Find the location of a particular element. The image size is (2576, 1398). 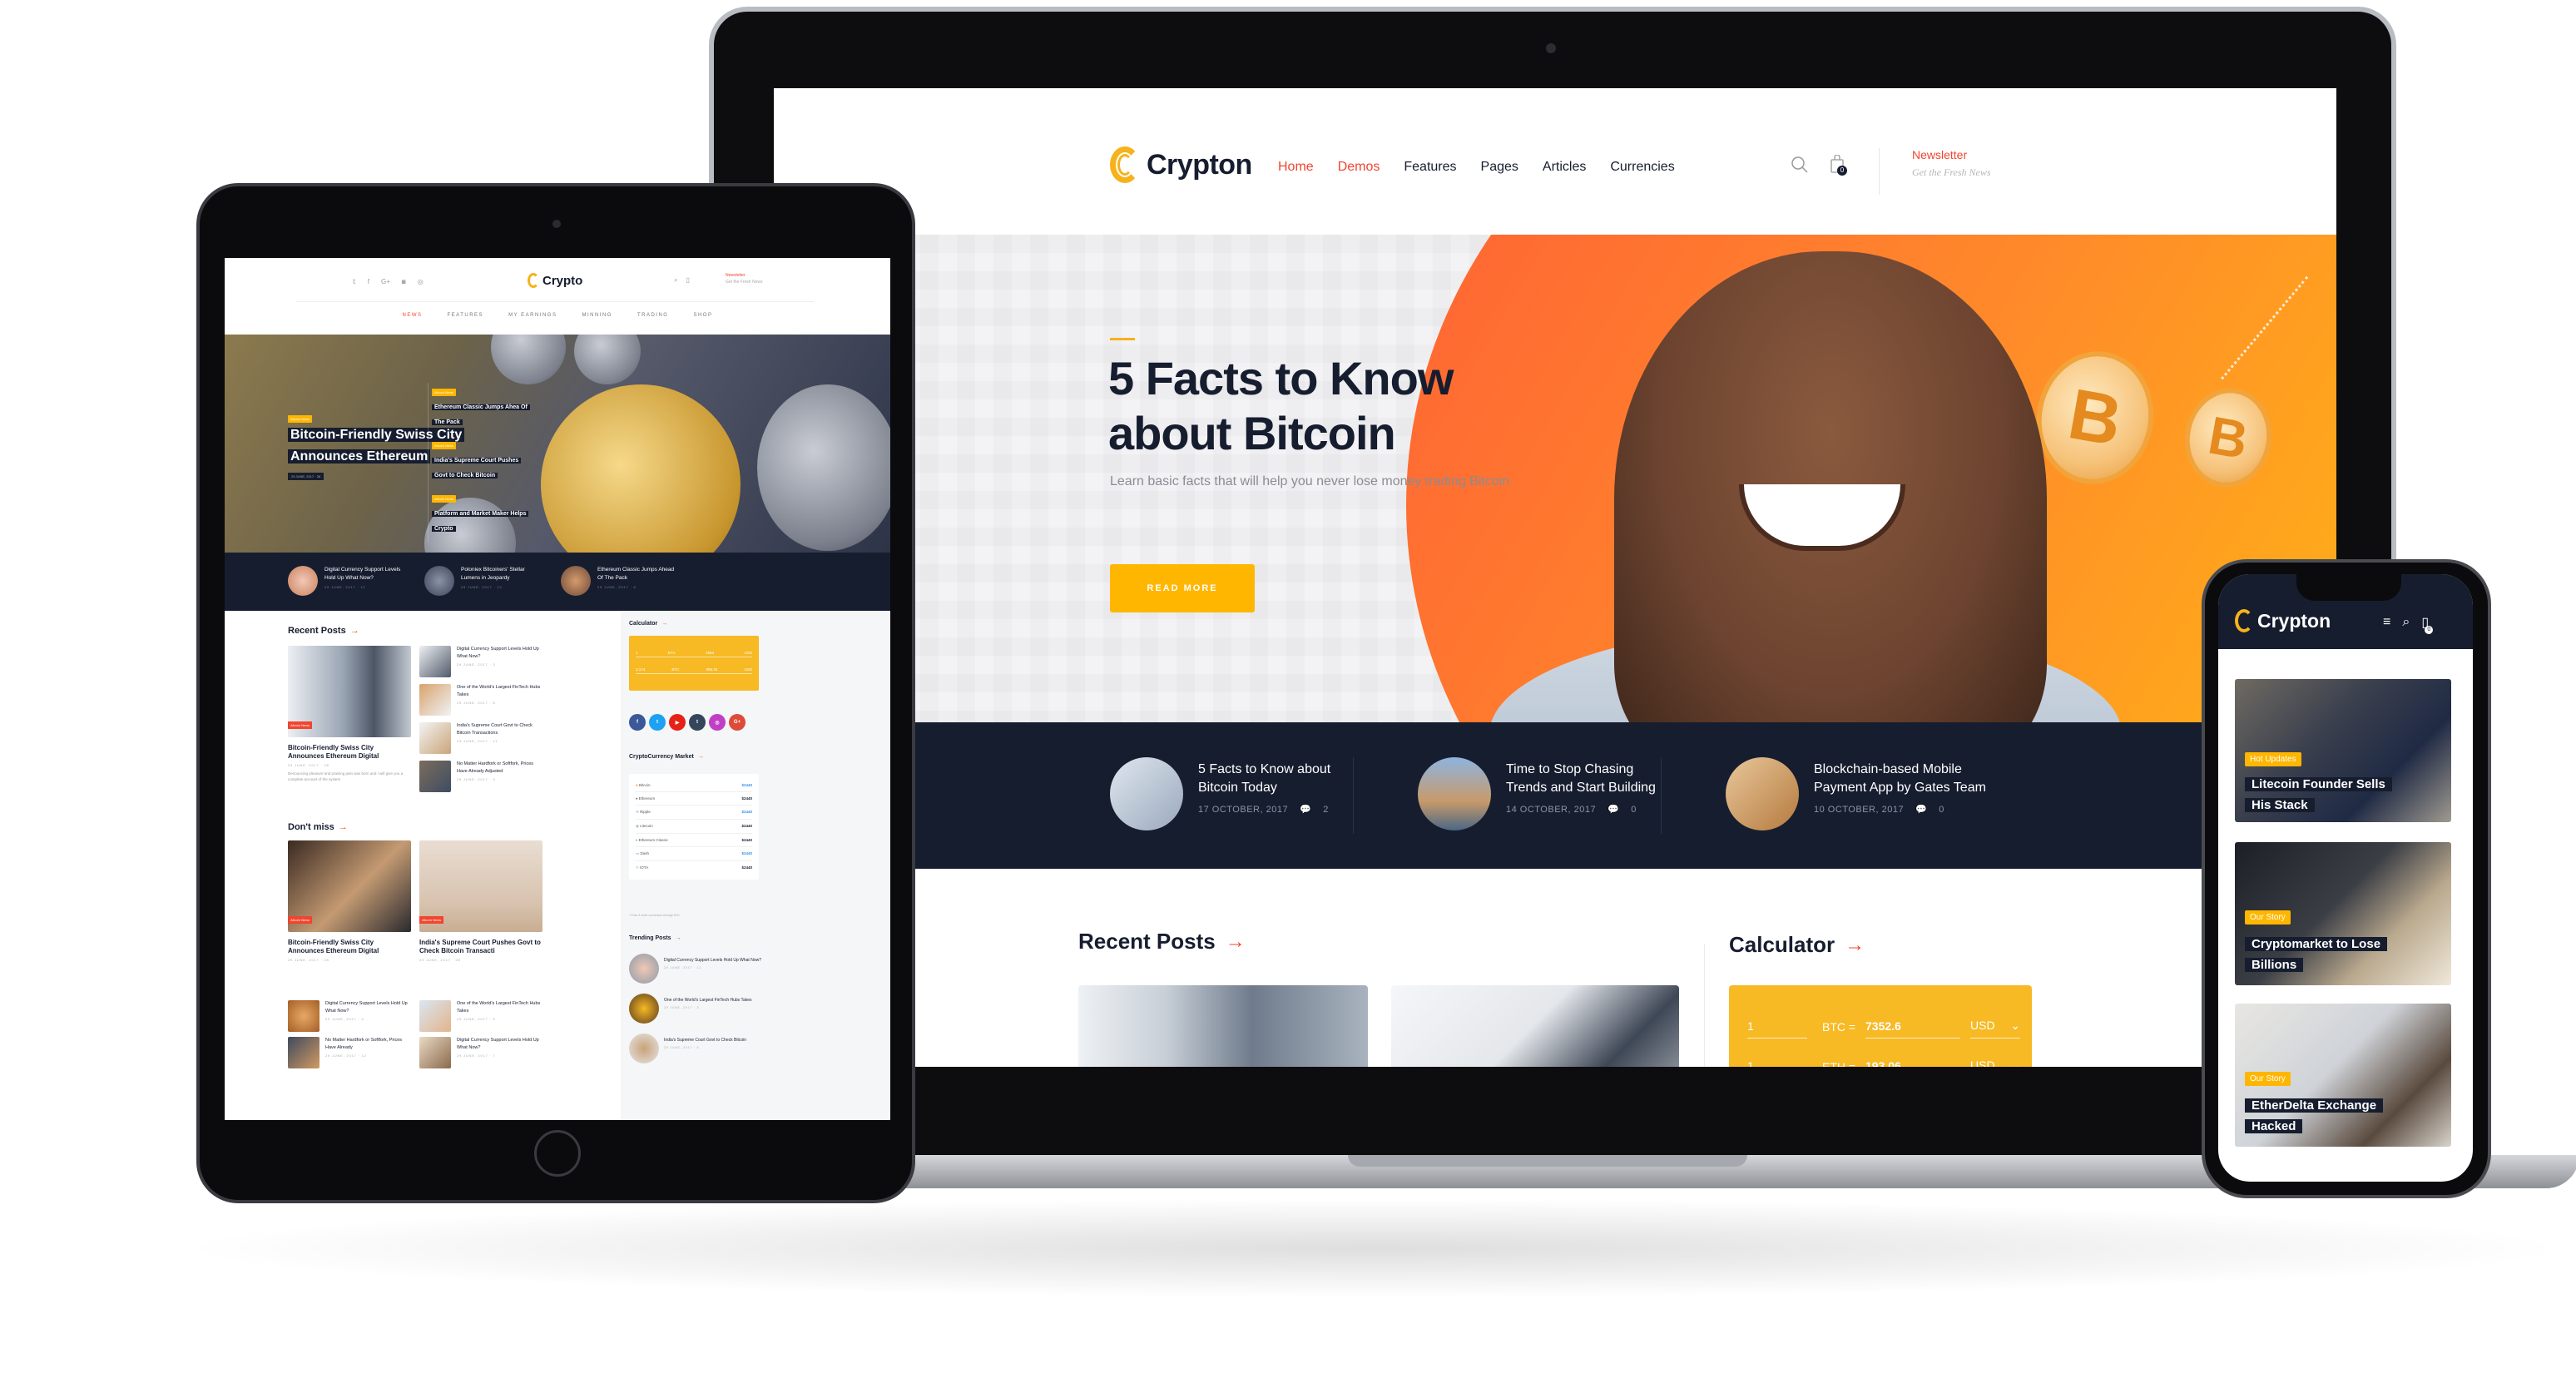

market-row: ♦ Ethereum Classic $2440 is located at coordinates (694, 841).